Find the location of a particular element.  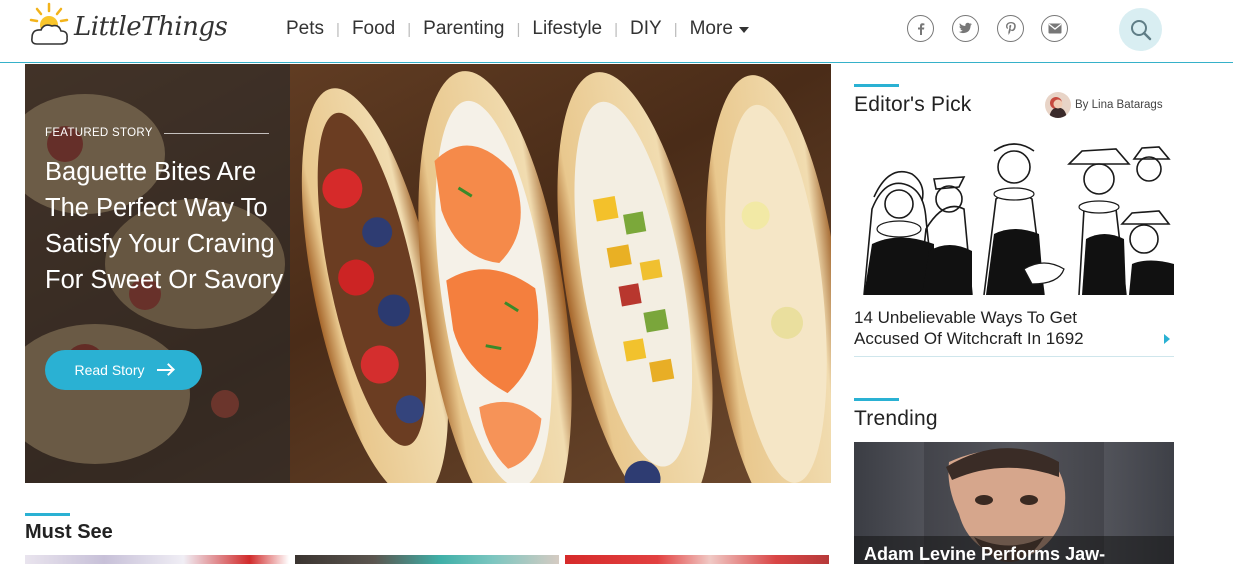

author-byline: By Lina Batarags is located at coordinates (1104, 105).